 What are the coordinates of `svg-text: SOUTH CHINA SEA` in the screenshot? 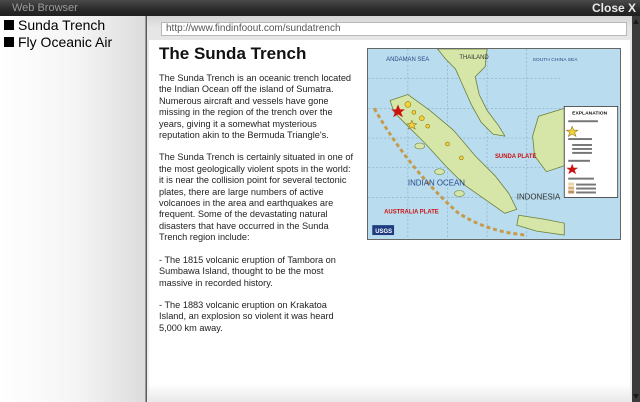 It's located at (556, 60).